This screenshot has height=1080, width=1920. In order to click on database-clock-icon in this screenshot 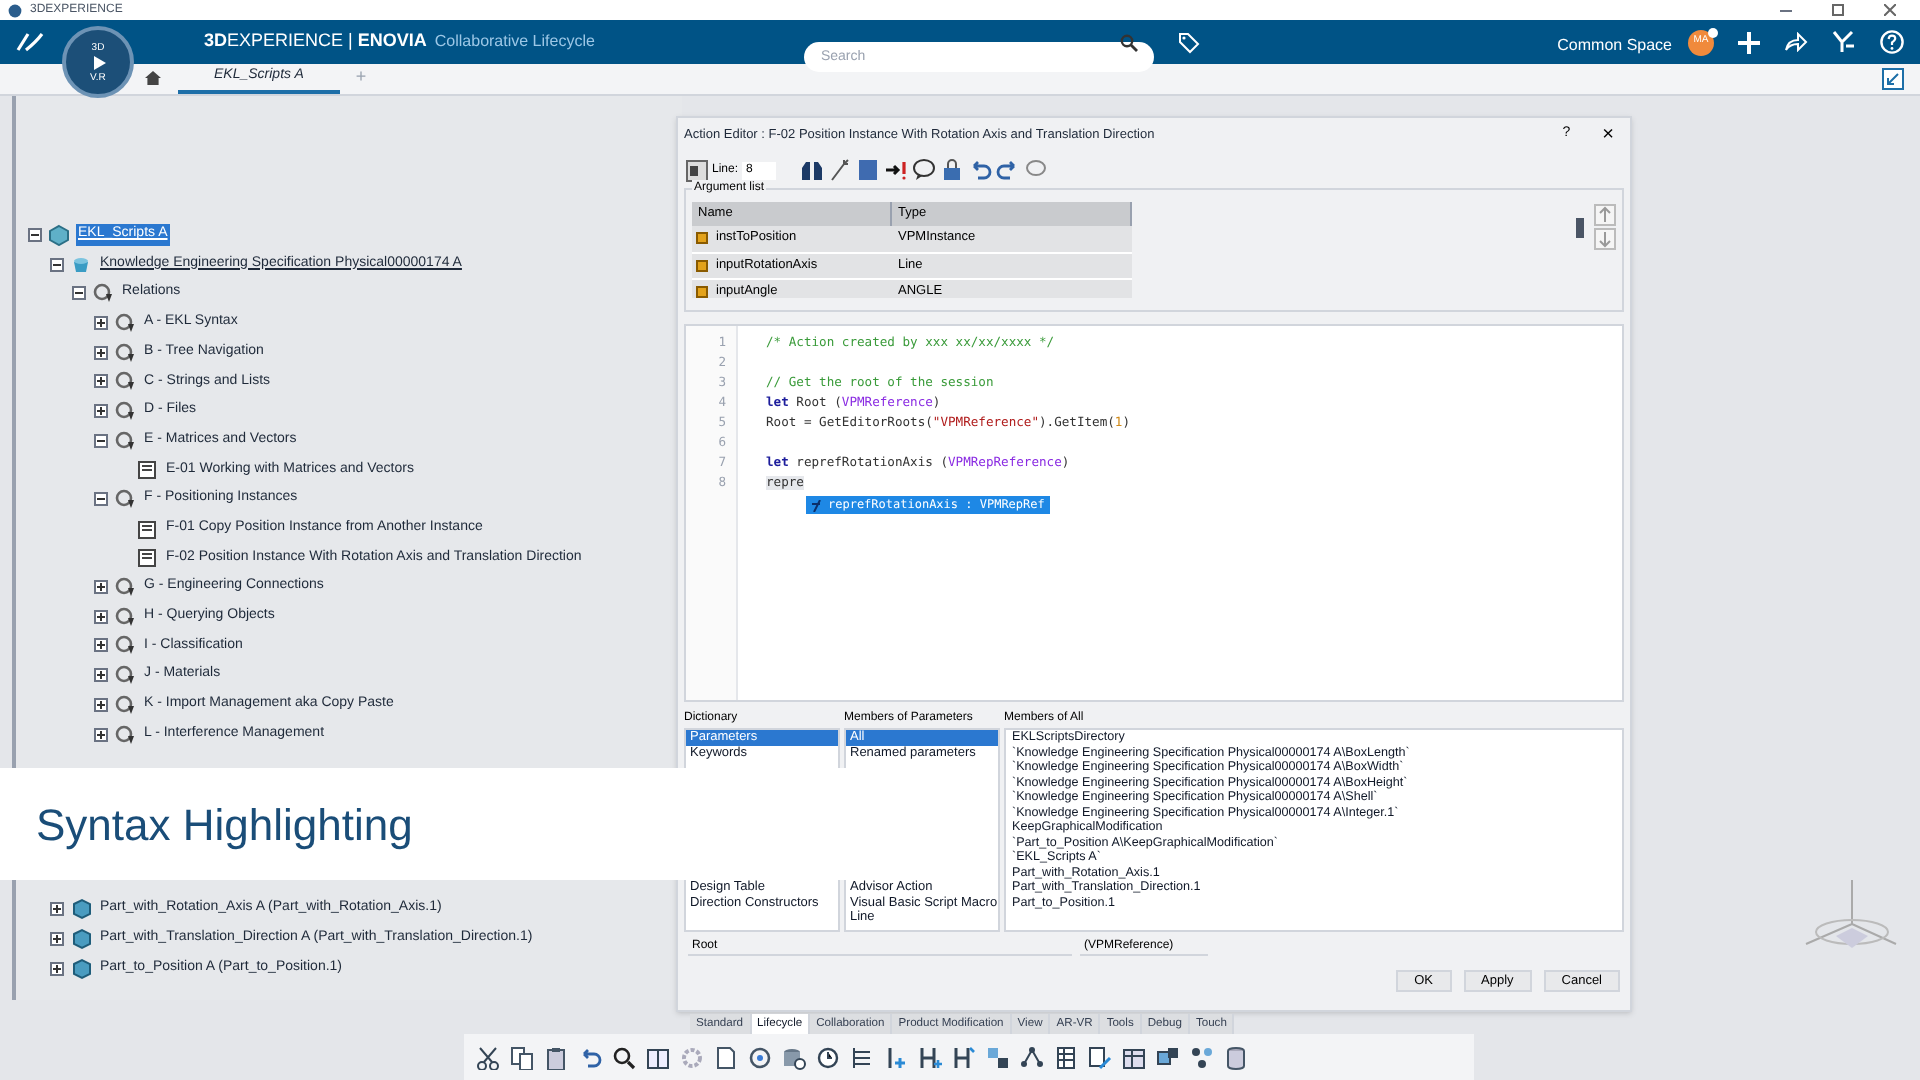, I will do `click(794, 1057)`.